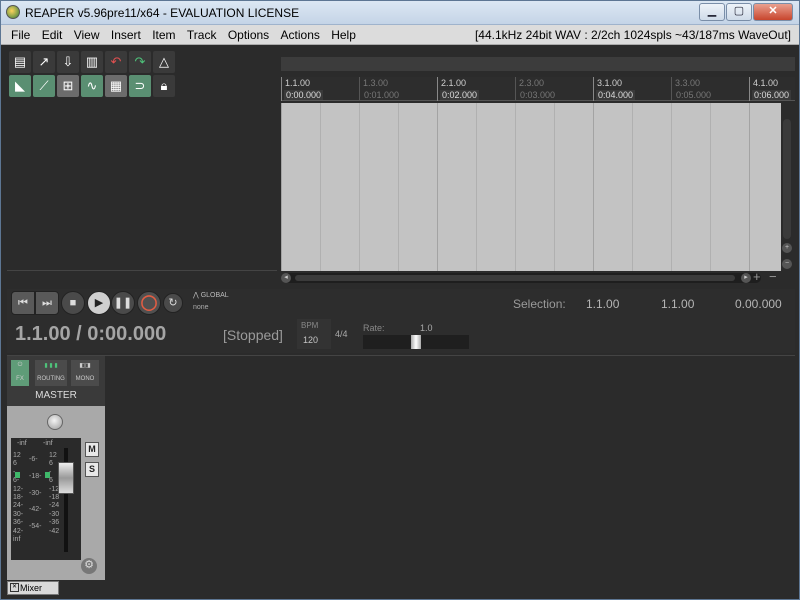 This screenshot has height=600, width=800. Describe the element at coordinates (47, 303) in the screenshot. I see `go-to-end-button: ⏭︎` at that location.